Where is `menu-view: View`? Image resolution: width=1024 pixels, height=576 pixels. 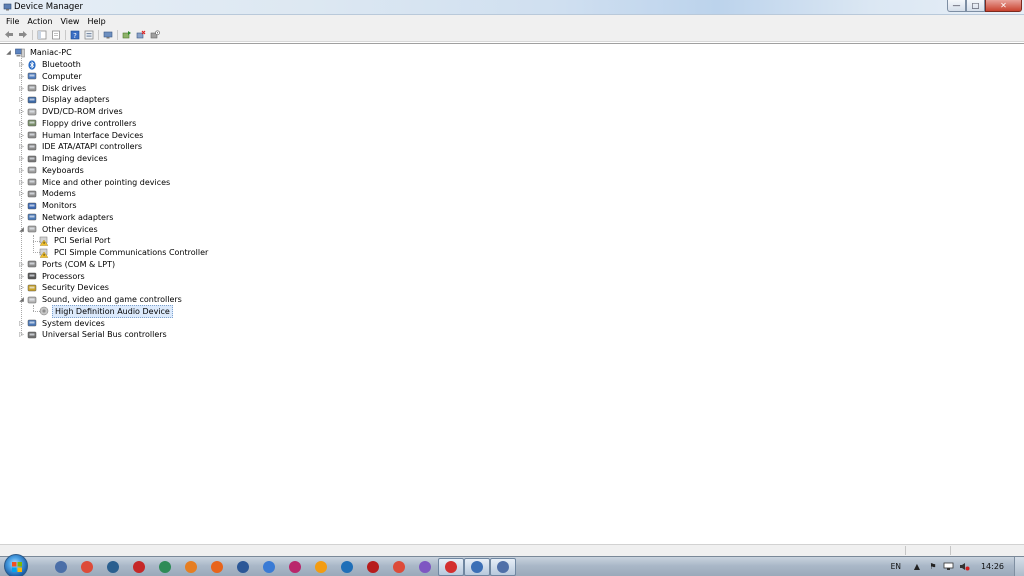 menu-view: View is located at coordinates (69, 22).